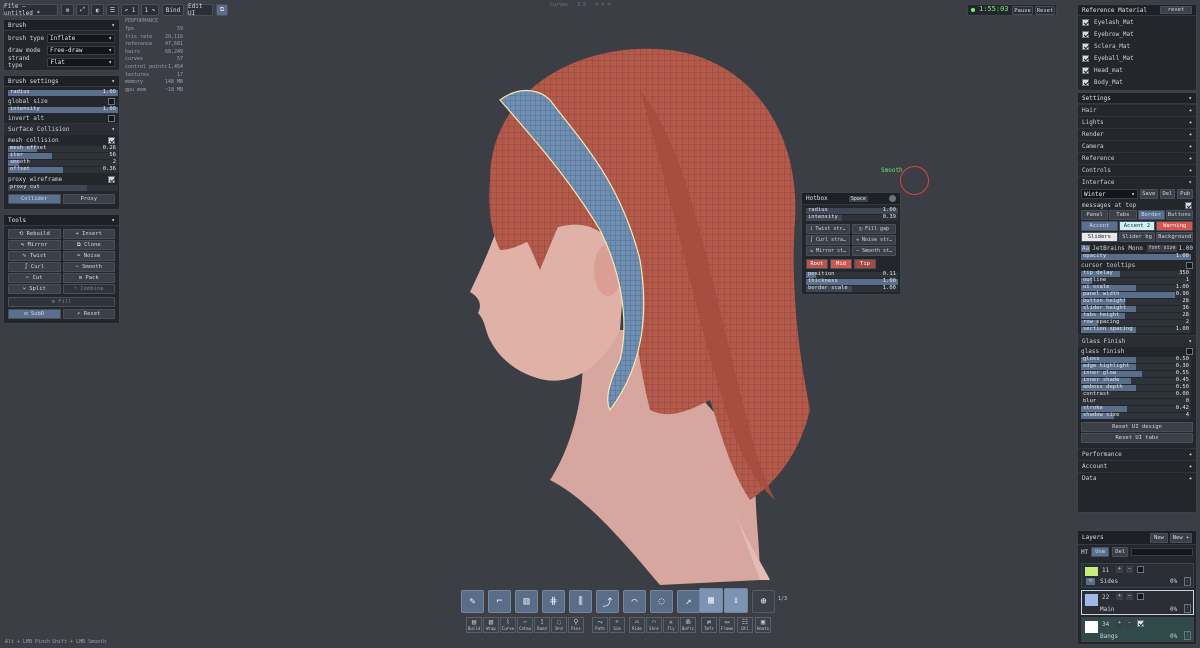  I want to click on settings-icon: ⚙, so click(67, 10).